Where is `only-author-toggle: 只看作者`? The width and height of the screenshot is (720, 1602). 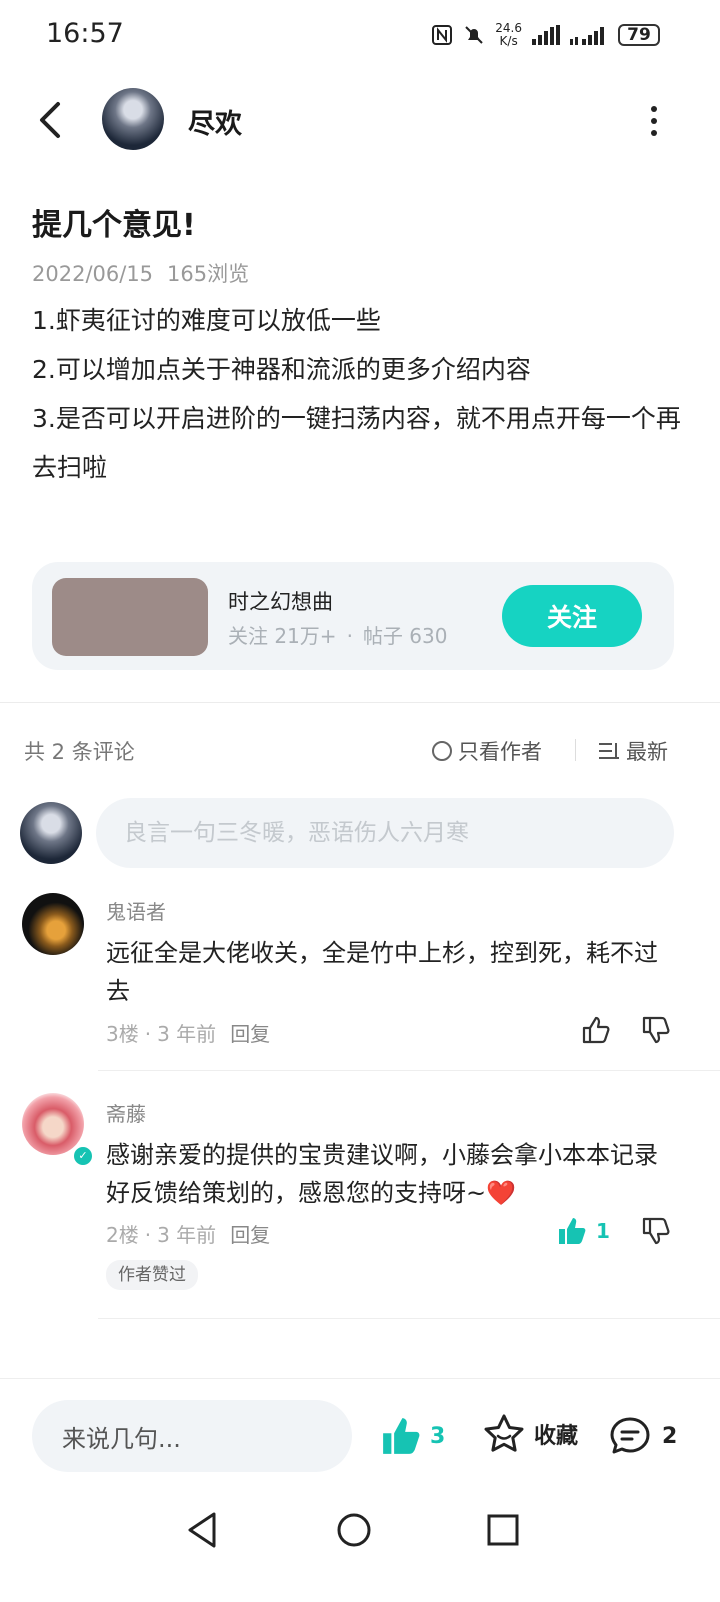 only-author-toggle: 只看作者 is located at coordinates (487, 751).